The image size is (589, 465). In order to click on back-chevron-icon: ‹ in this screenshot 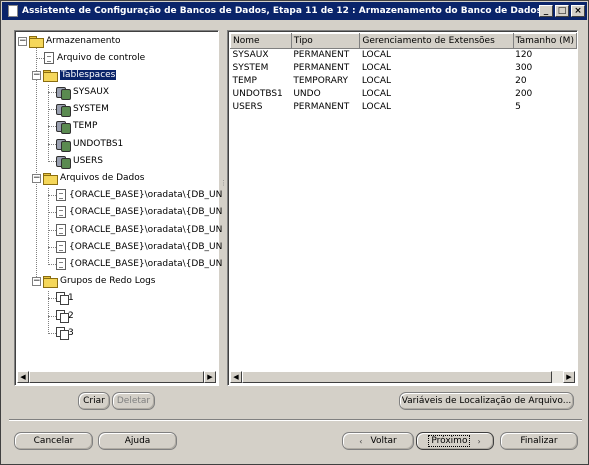, I will do `click(361, 441)`.